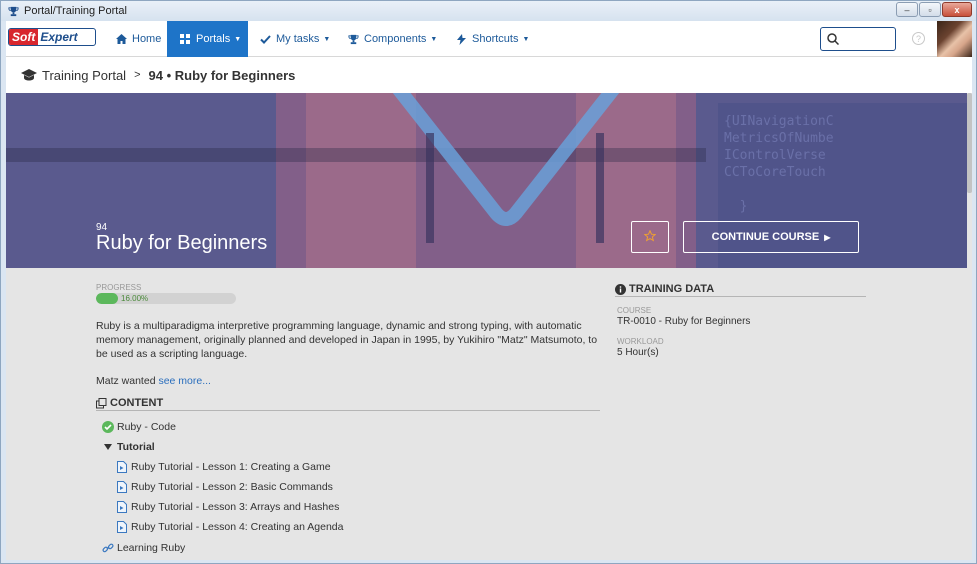 The height and width of the screenshot is (564, 977). I want to click on nav-components: Components ▼, so click(394, 39).